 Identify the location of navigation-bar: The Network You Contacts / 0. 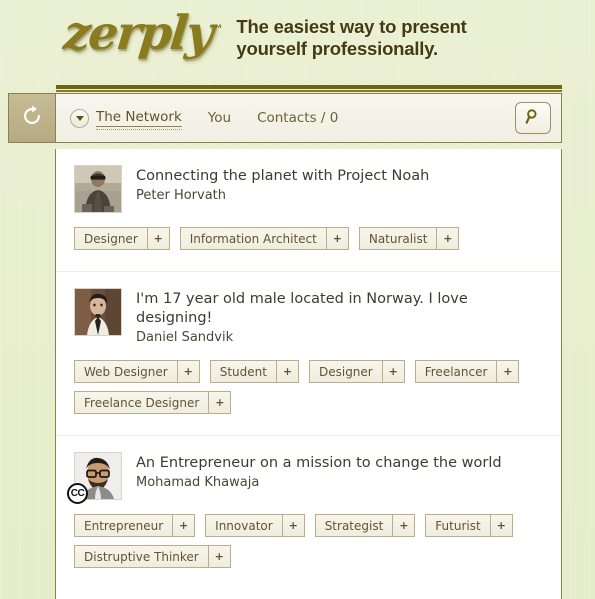
(297, 121).